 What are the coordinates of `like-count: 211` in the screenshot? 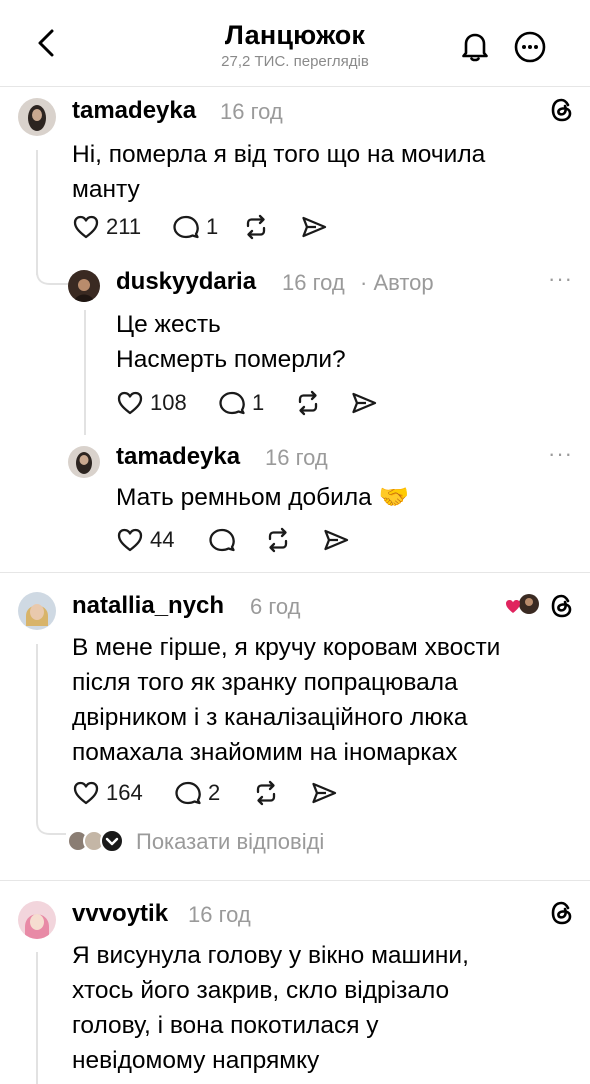 It's located at (124, 226).